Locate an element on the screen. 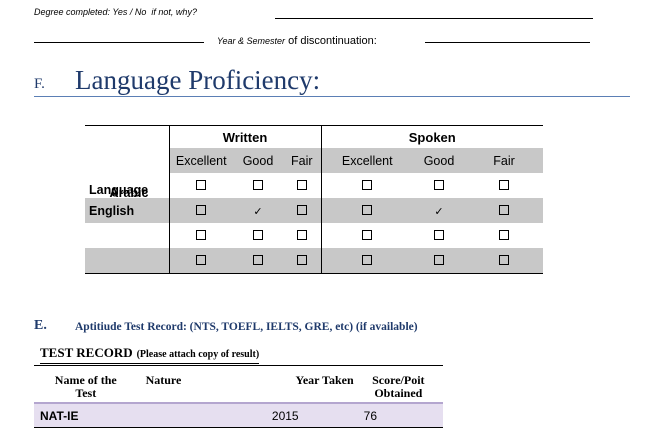  year-semester-label: Year & Semester is located at coordinates (251, 41).